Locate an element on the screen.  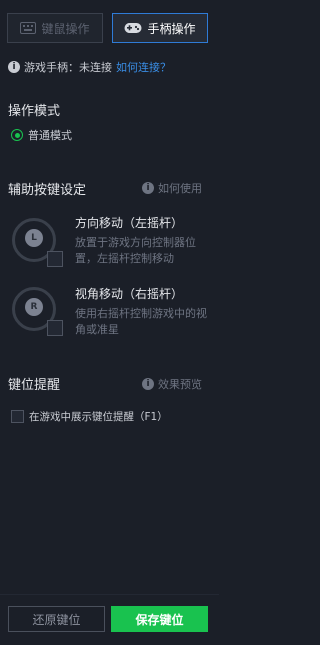
tab-keyboard-label: 键鼠操作 is located at coordinates (65, 28).